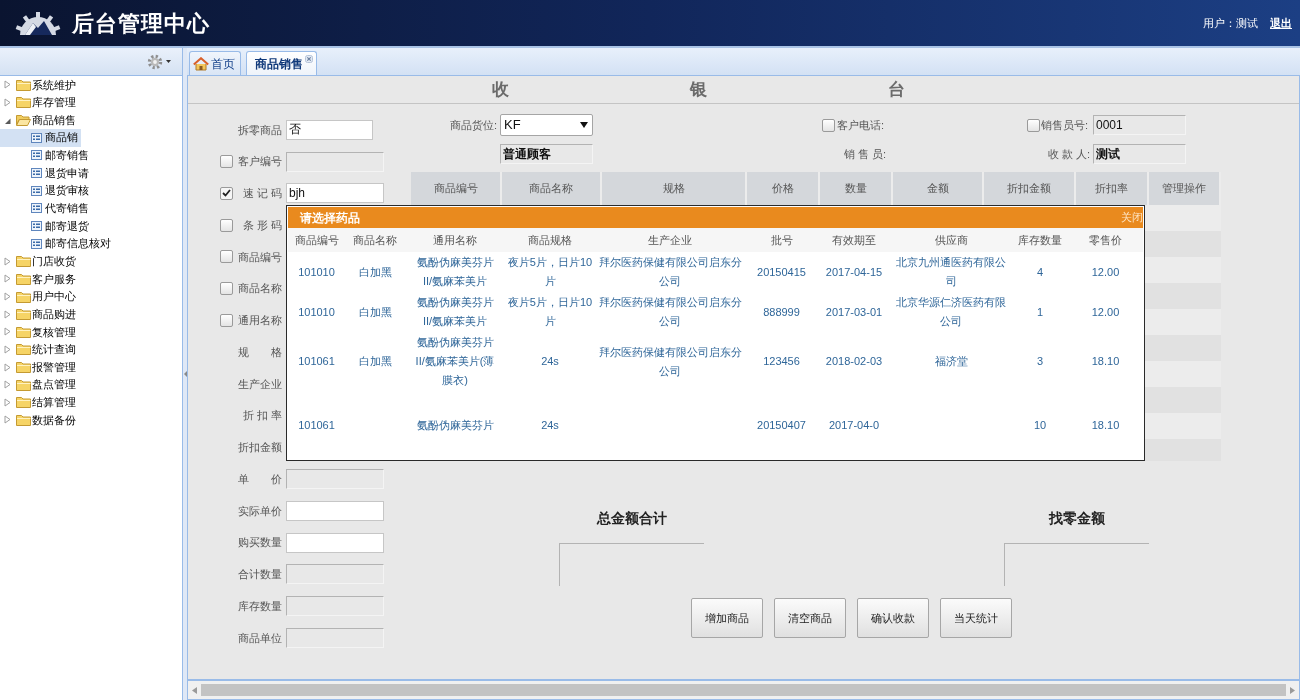  What do you see at coordinates (1281, 23) in the screenshot?
I see `logout-link: 退出` at bounding box center [1281, 23].